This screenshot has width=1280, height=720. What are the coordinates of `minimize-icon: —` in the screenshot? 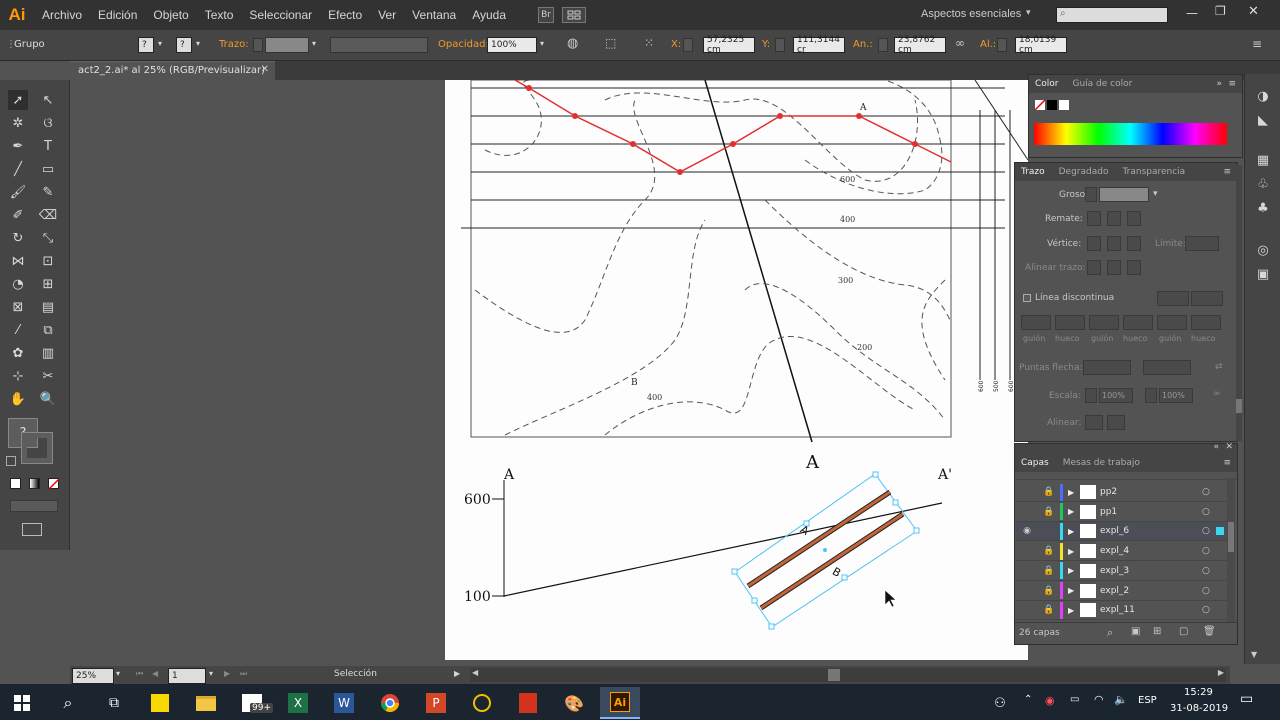 It's located at (1192, 13).